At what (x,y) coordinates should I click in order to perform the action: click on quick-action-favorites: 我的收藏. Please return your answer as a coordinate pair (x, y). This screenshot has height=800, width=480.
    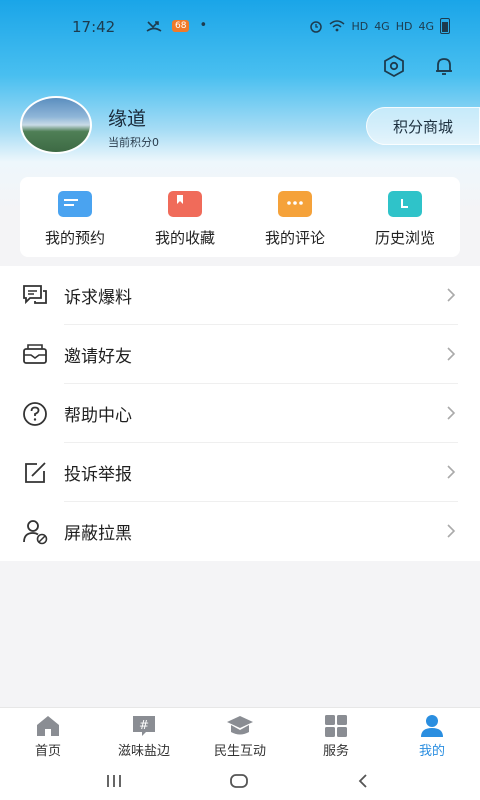
    Looking at the image, I should click on (185, 217).